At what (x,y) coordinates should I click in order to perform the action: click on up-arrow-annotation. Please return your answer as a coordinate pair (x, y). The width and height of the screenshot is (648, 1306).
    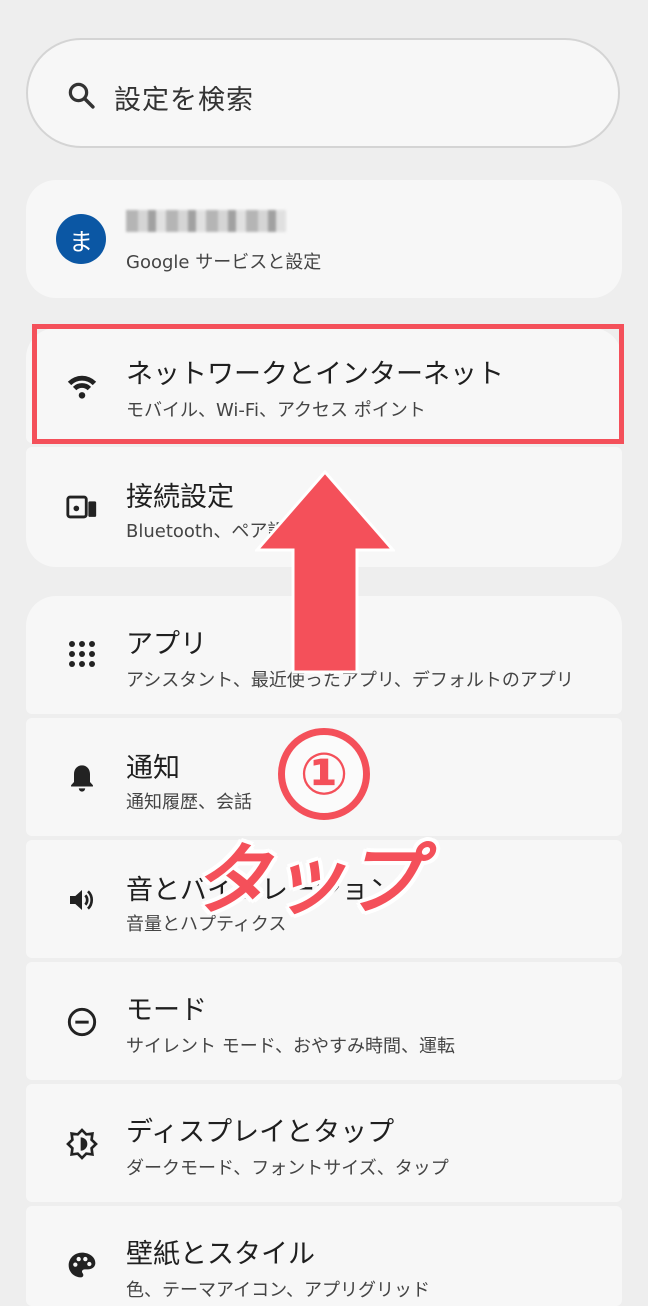
    Looking at the image, I should click on (325, 572).